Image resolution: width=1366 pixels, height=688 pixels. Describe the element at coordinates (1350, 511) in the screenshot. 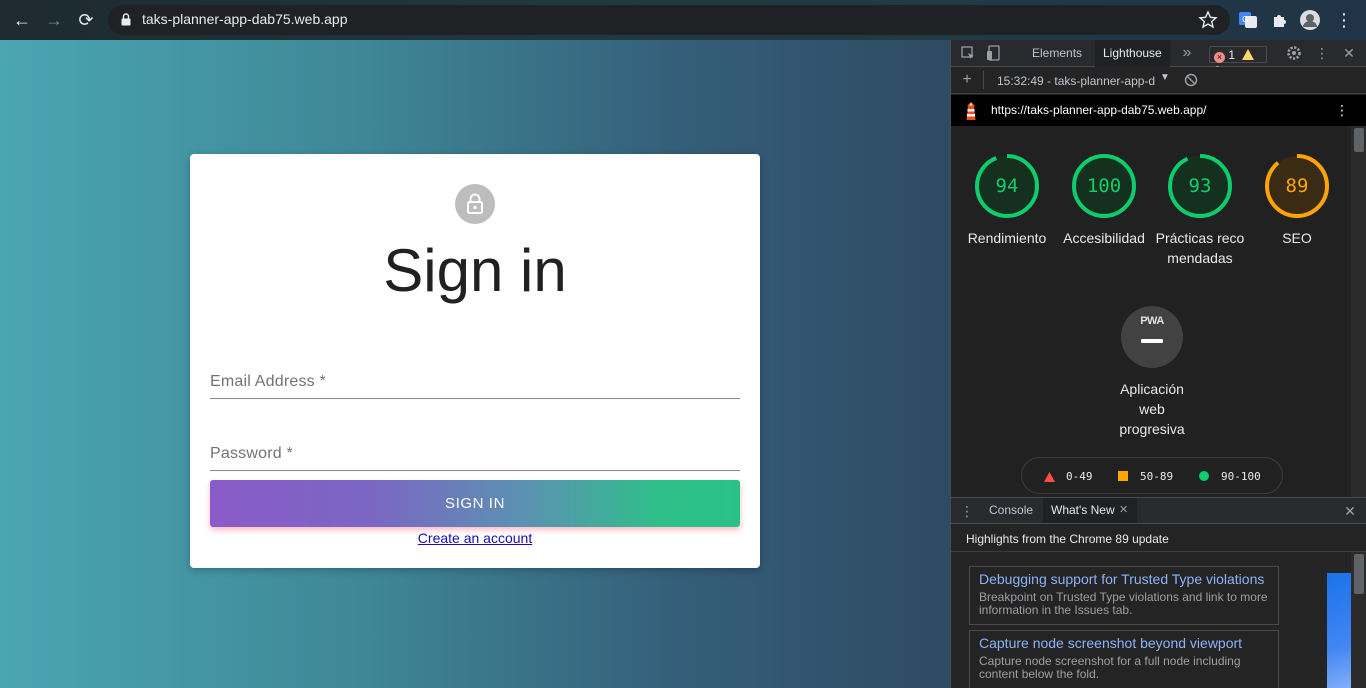

I see `close-drawer-icon: ✕` at that location.